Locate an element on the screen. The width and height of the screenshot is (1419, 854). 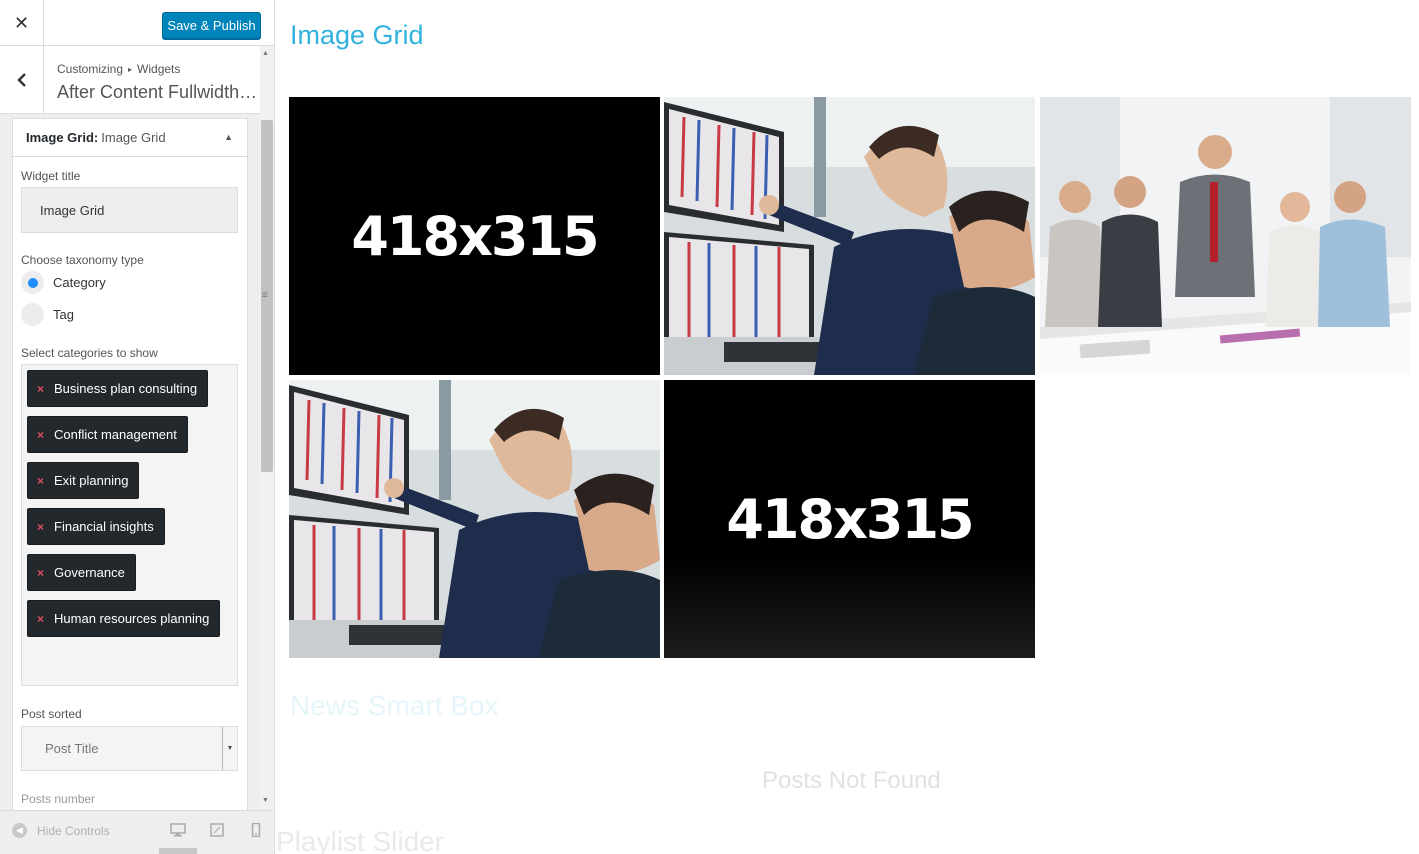
chip-label: Conflict management is located at coordinates (115, 434).